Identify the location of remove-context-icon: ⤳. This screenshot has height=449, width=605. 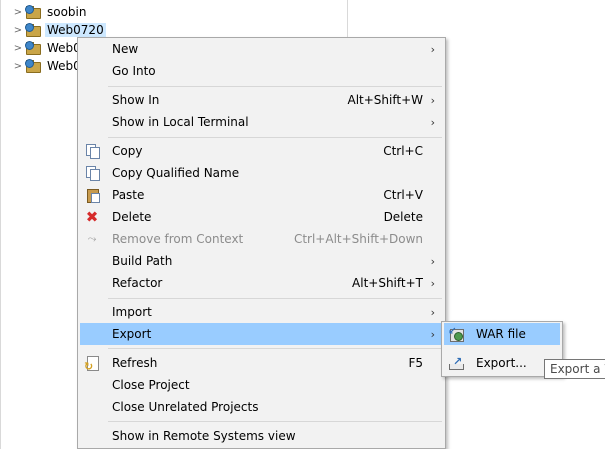
(92, 238).